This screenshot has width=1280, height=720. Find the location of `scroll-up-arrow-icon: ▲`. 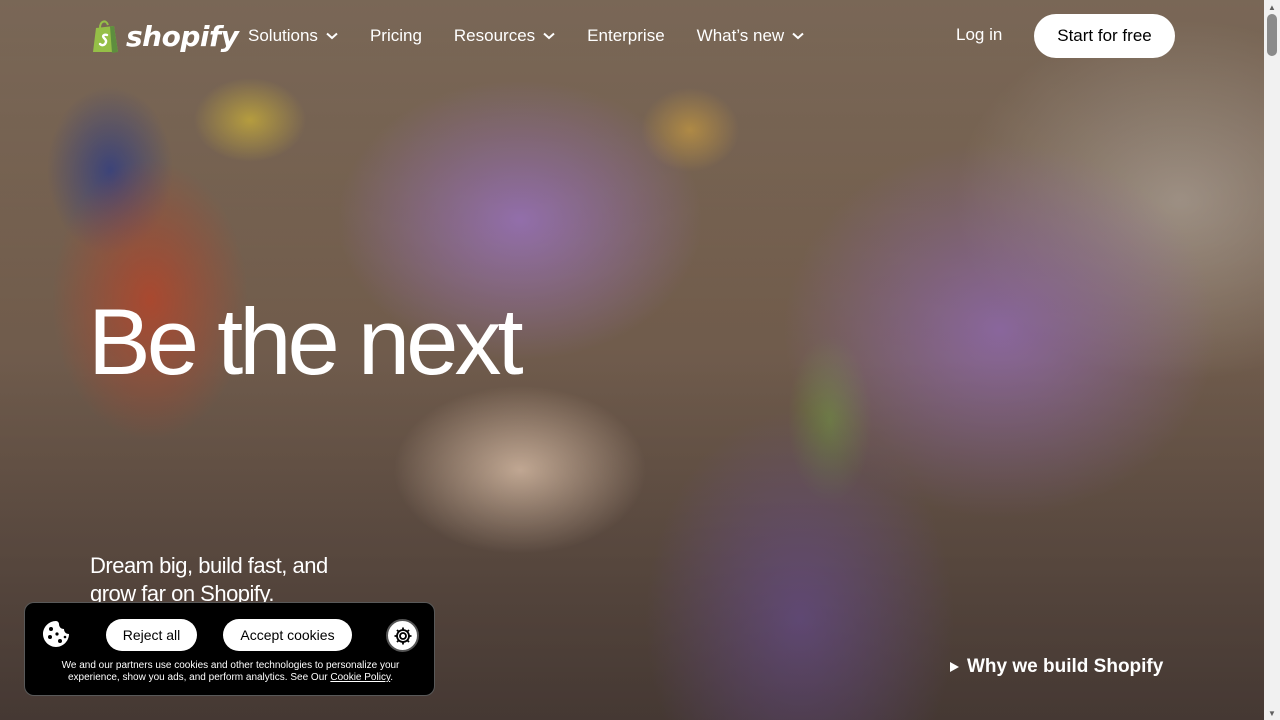

scroll-up-arrow-icon: ▲ is located at coordinates (1272, 7).